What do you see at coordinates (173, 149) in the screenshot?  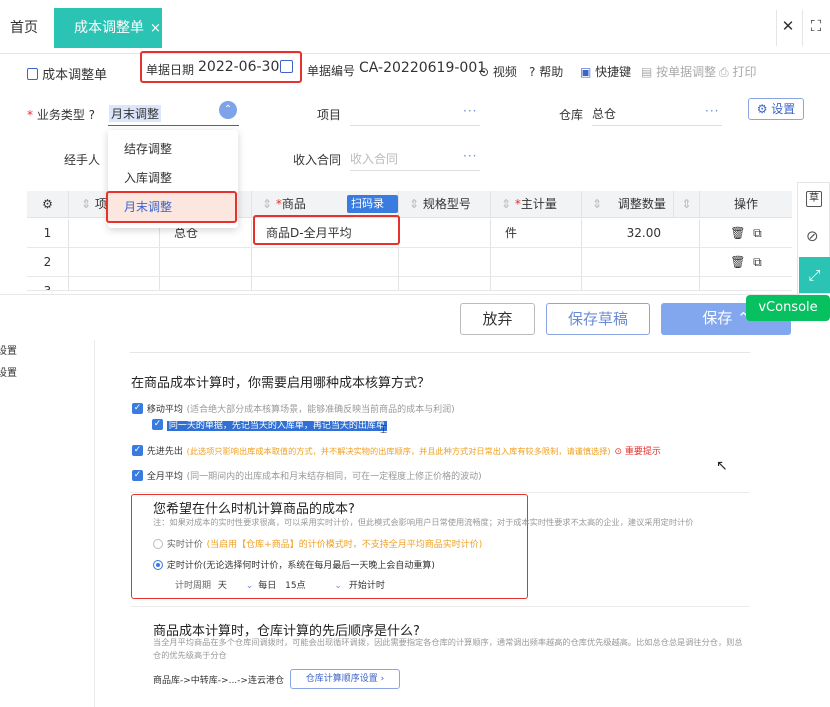 I see `option-balance-adjust: 结存调整` at bounding box center [173, 149].